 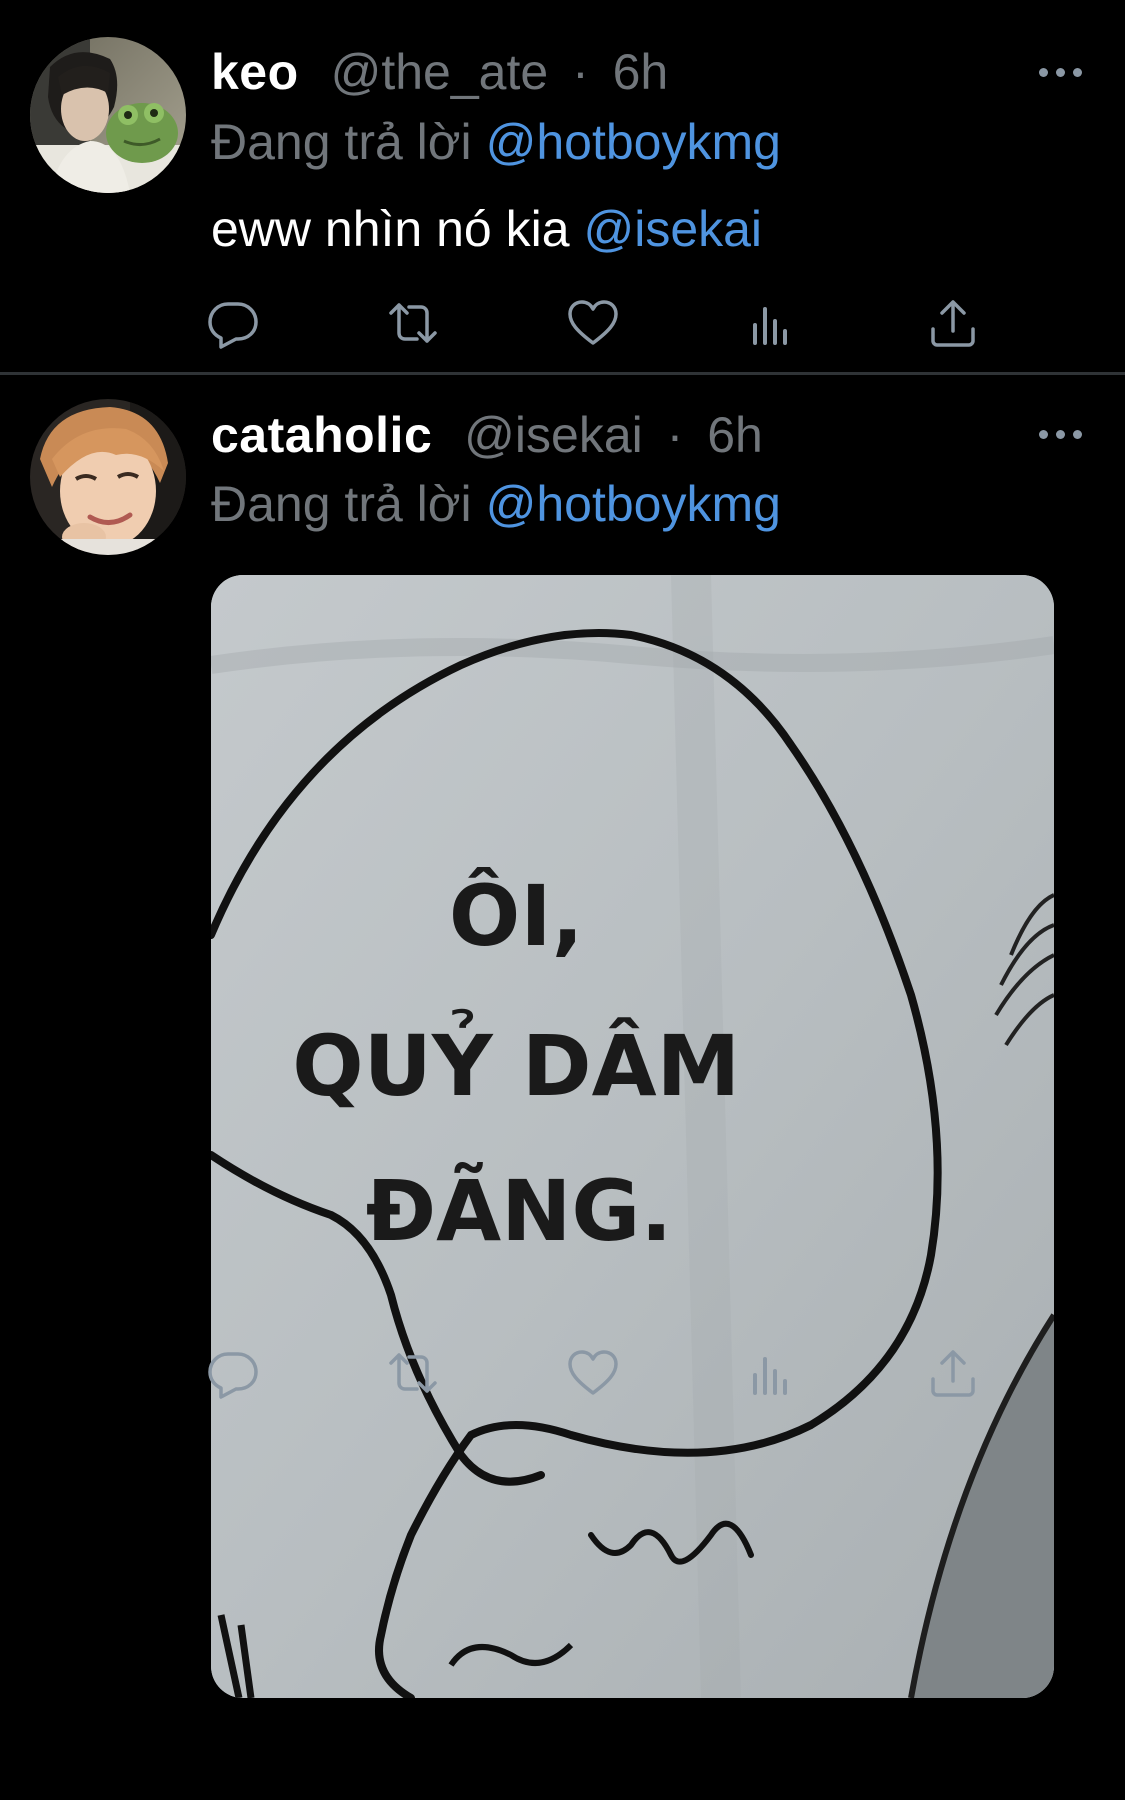 What do you see at coordinates (672, 229) in the screenshot?
I see `tweet-mention: @isekai` at bounding box center [672, 229].